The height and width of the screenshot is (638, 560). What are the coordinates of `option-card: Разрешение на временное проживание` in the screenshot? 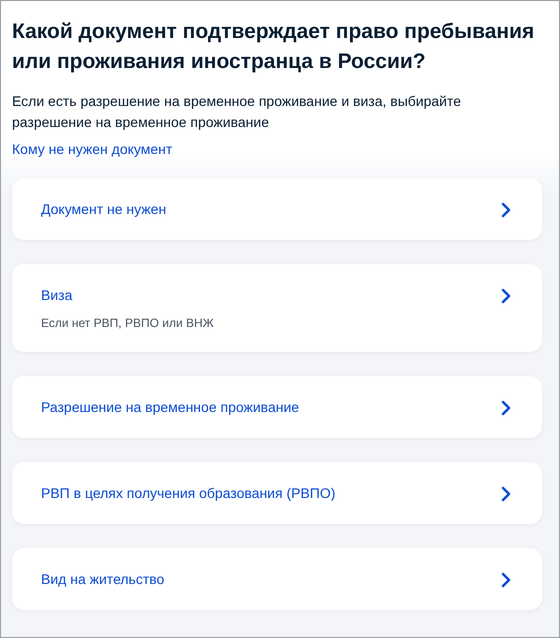 It's located at (277, 407).